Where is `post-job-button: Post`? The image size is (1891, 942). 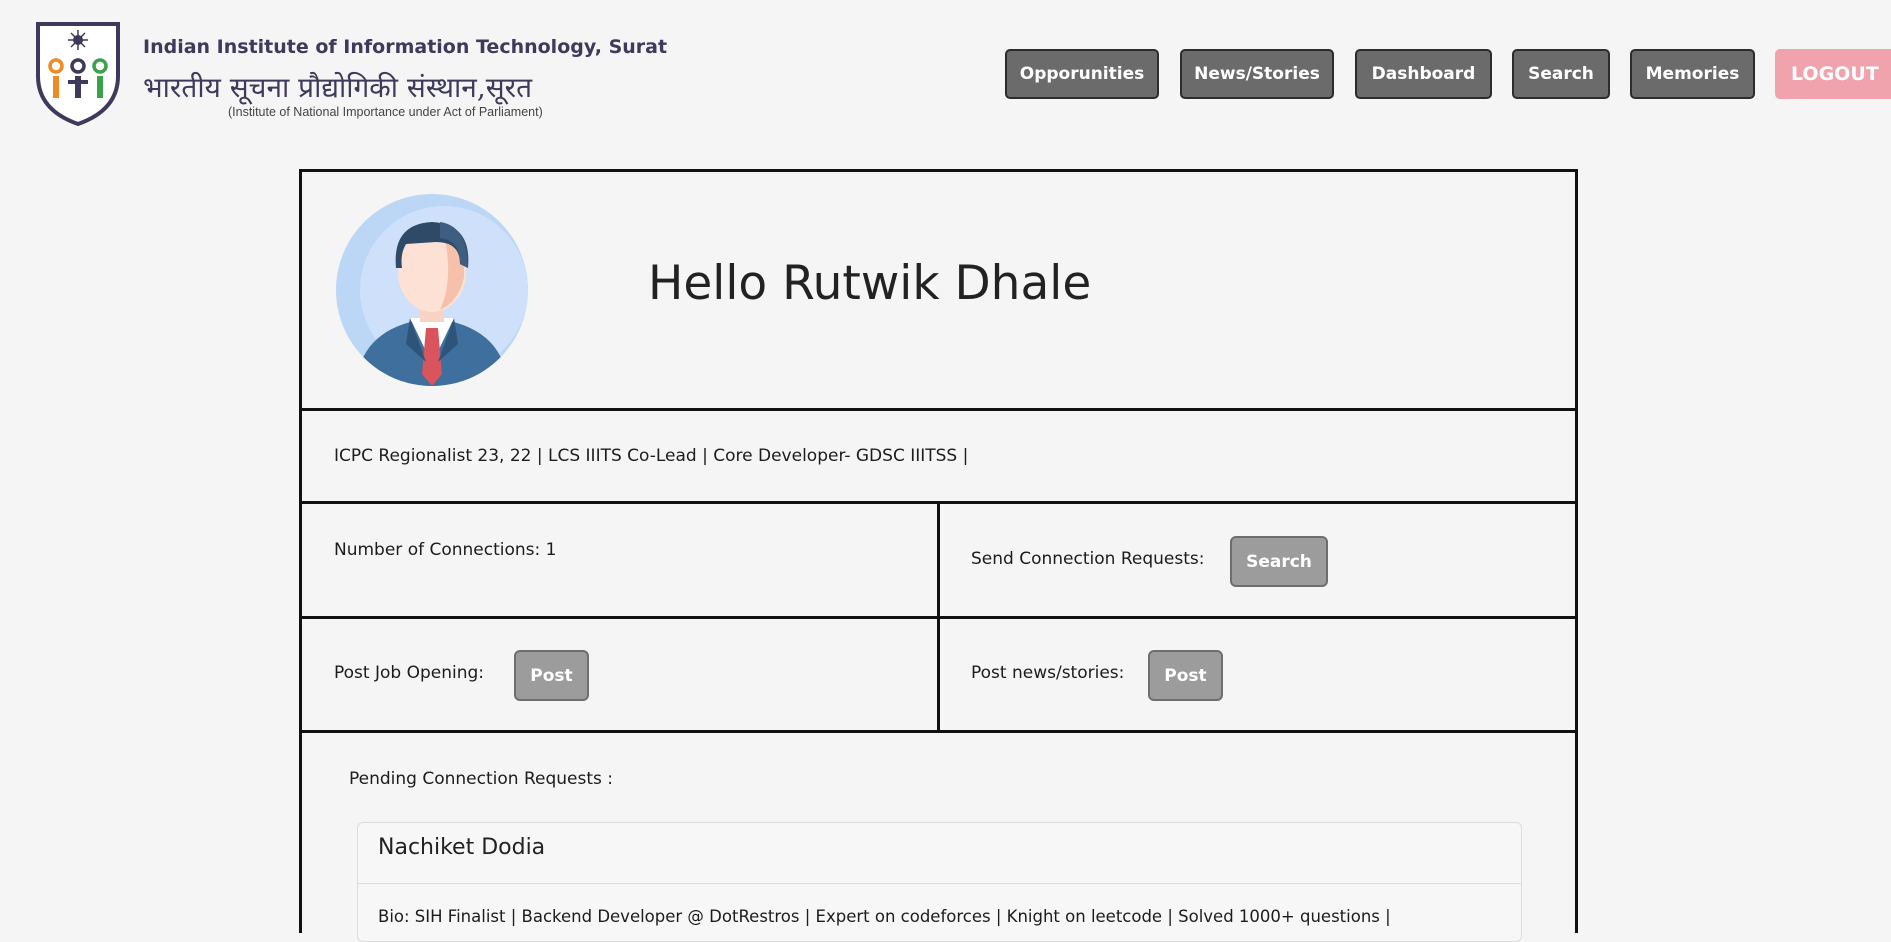
post-job-button: Post is located at coordinates (551, 675).